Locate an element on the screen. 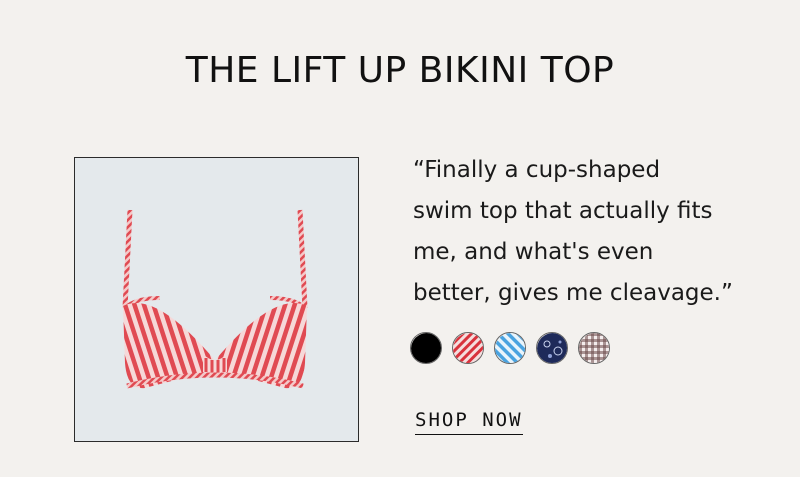 The image size is (800, 477). striped-bikini-top-icon is located at coordinates (215, 299).